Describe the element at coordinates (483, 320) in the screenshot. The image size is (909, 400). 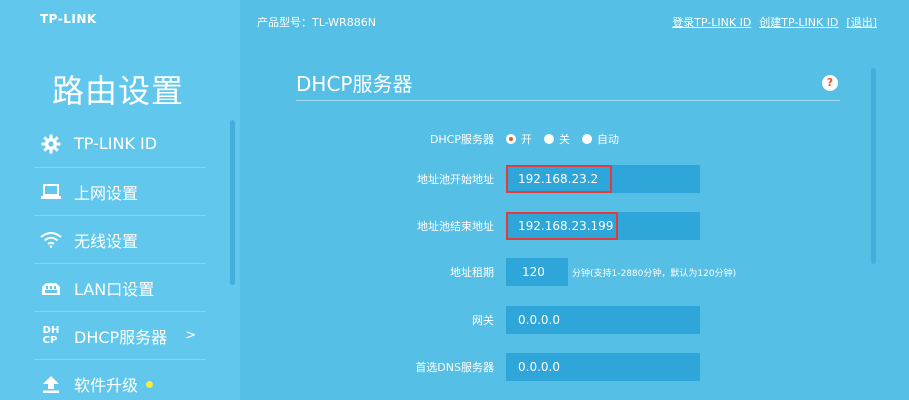
I see `gateway-label: 网关` at that location.